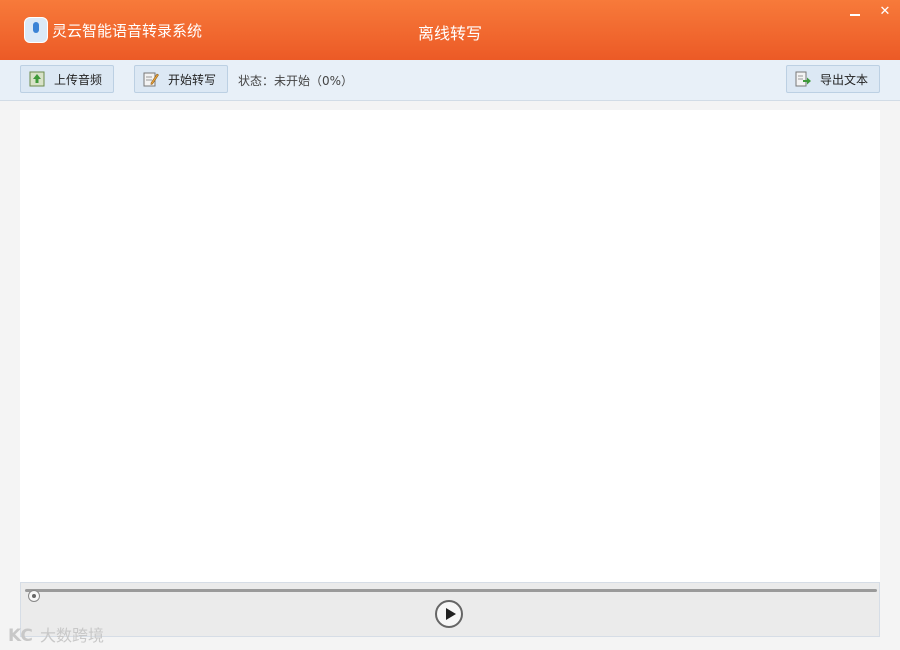 The width and height of the screenshot is (900, 650). Describe the element at coordinates (20, 636) in the screenshot. I see `watermark-logo: KC` at that location.